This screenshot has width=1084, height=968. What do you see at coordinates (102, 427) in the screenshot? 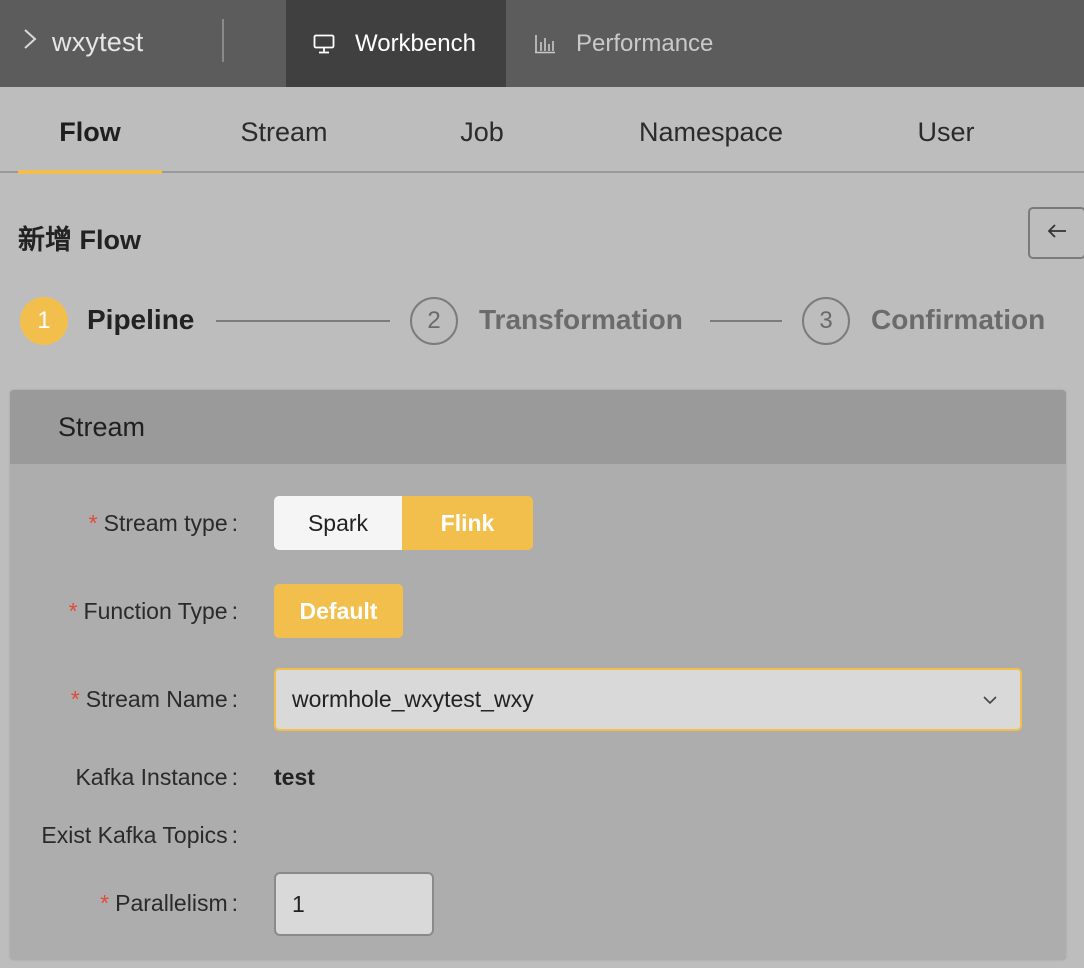
I see `card-title: Stream` at bounding box center [102, 427].